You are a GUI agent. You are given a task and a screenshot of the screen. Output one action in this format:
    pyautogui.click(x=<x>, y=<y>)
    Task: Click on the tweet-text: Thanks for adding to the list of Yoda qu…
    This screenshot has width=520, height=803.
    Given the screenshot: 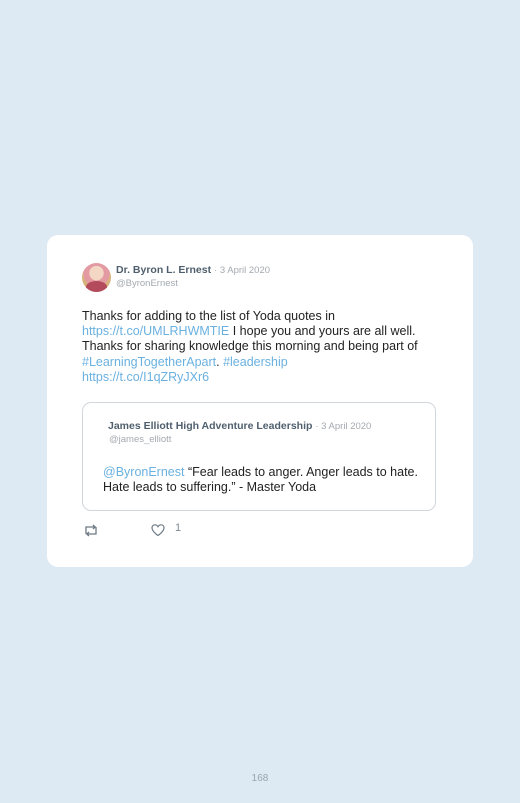 What is the action you would take?
    pyautogui.click(x=264, y=347)
    